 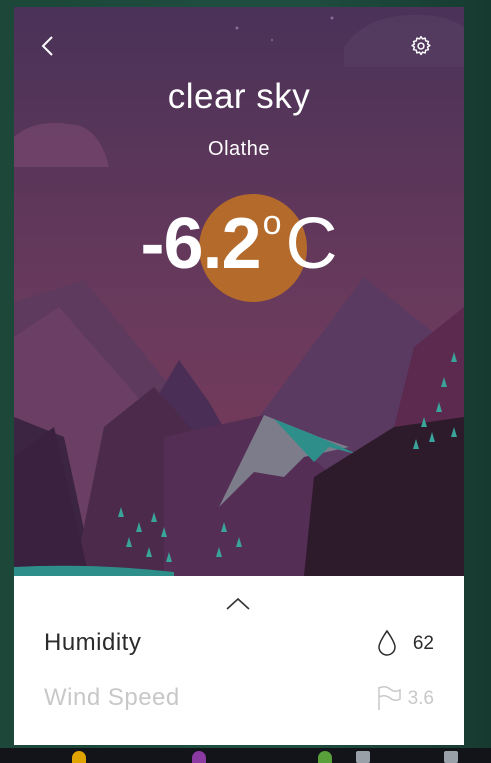 I want to click on wind-speed-row: Wind Speed 3.6, so click(x=239, y=698).